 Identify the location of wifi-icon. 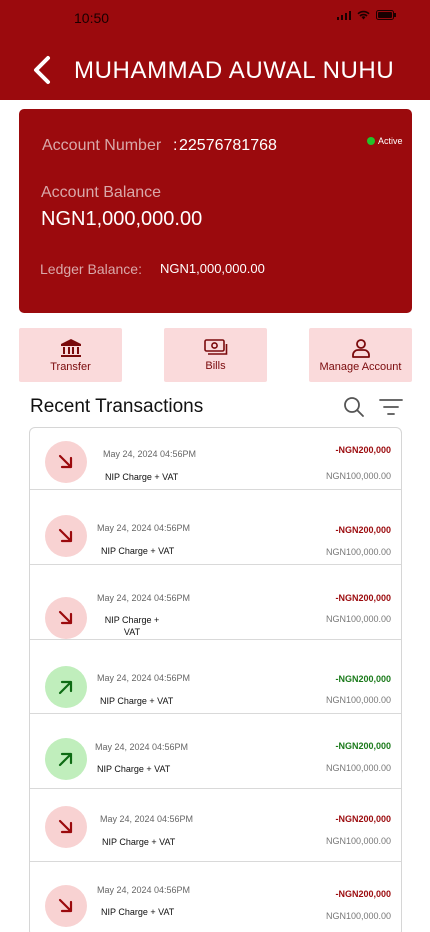
(363, 15).